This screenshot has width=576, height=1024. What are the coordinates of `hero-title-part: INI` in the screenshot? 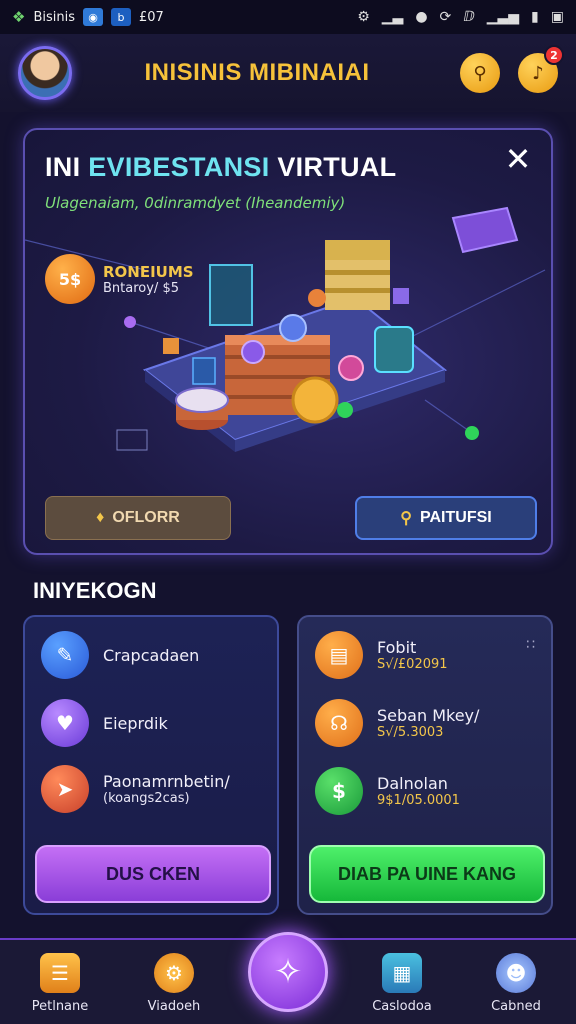 It's located at (67, 167).